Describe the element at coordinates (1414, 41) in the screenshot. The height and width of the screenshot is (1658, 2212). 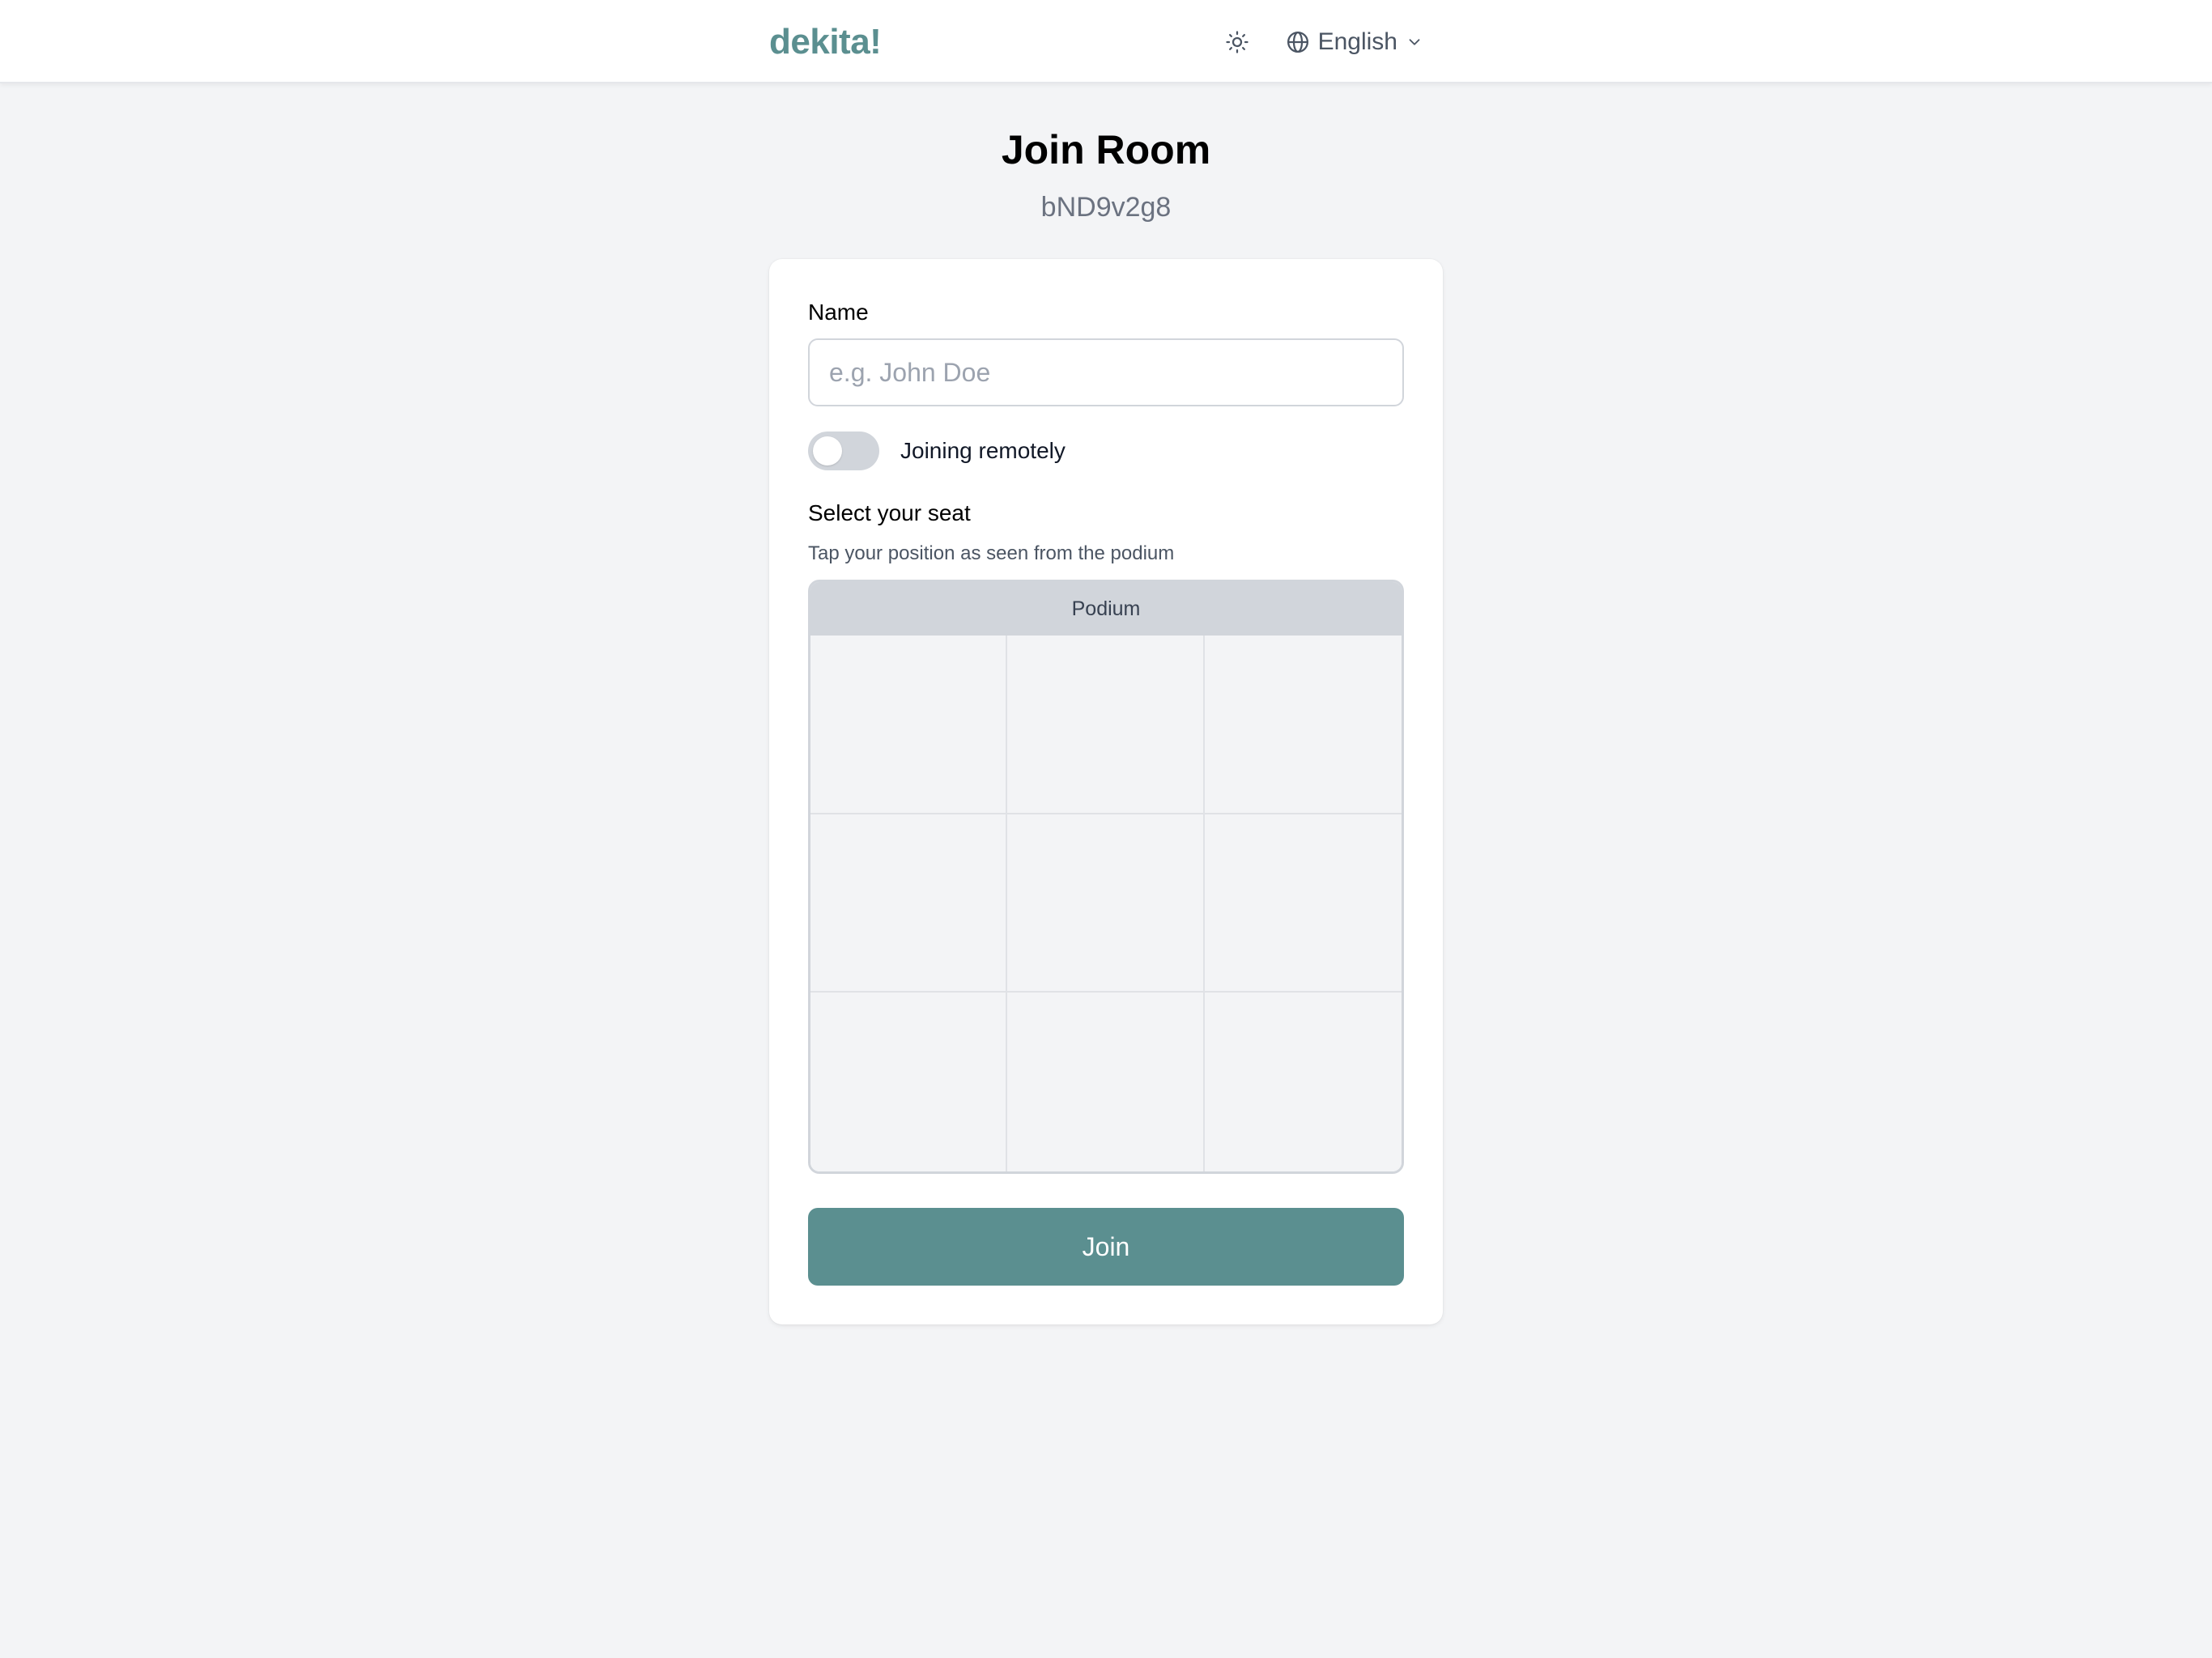
I see `chevron-down-icon` at that location.